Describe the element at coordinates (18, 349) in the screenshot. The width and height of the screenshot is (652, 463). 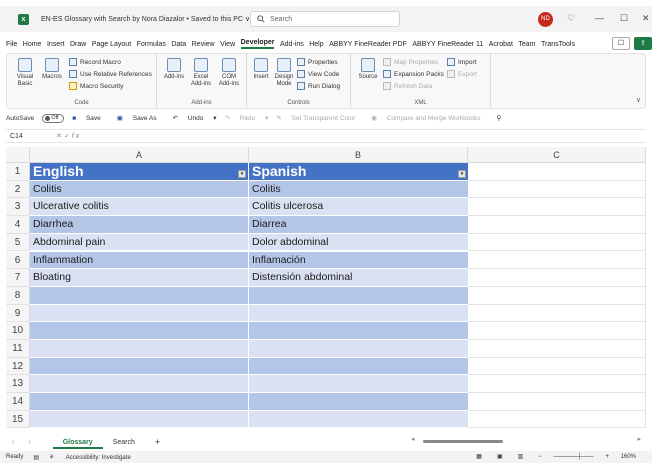
I see `row-header: 11` at that location.